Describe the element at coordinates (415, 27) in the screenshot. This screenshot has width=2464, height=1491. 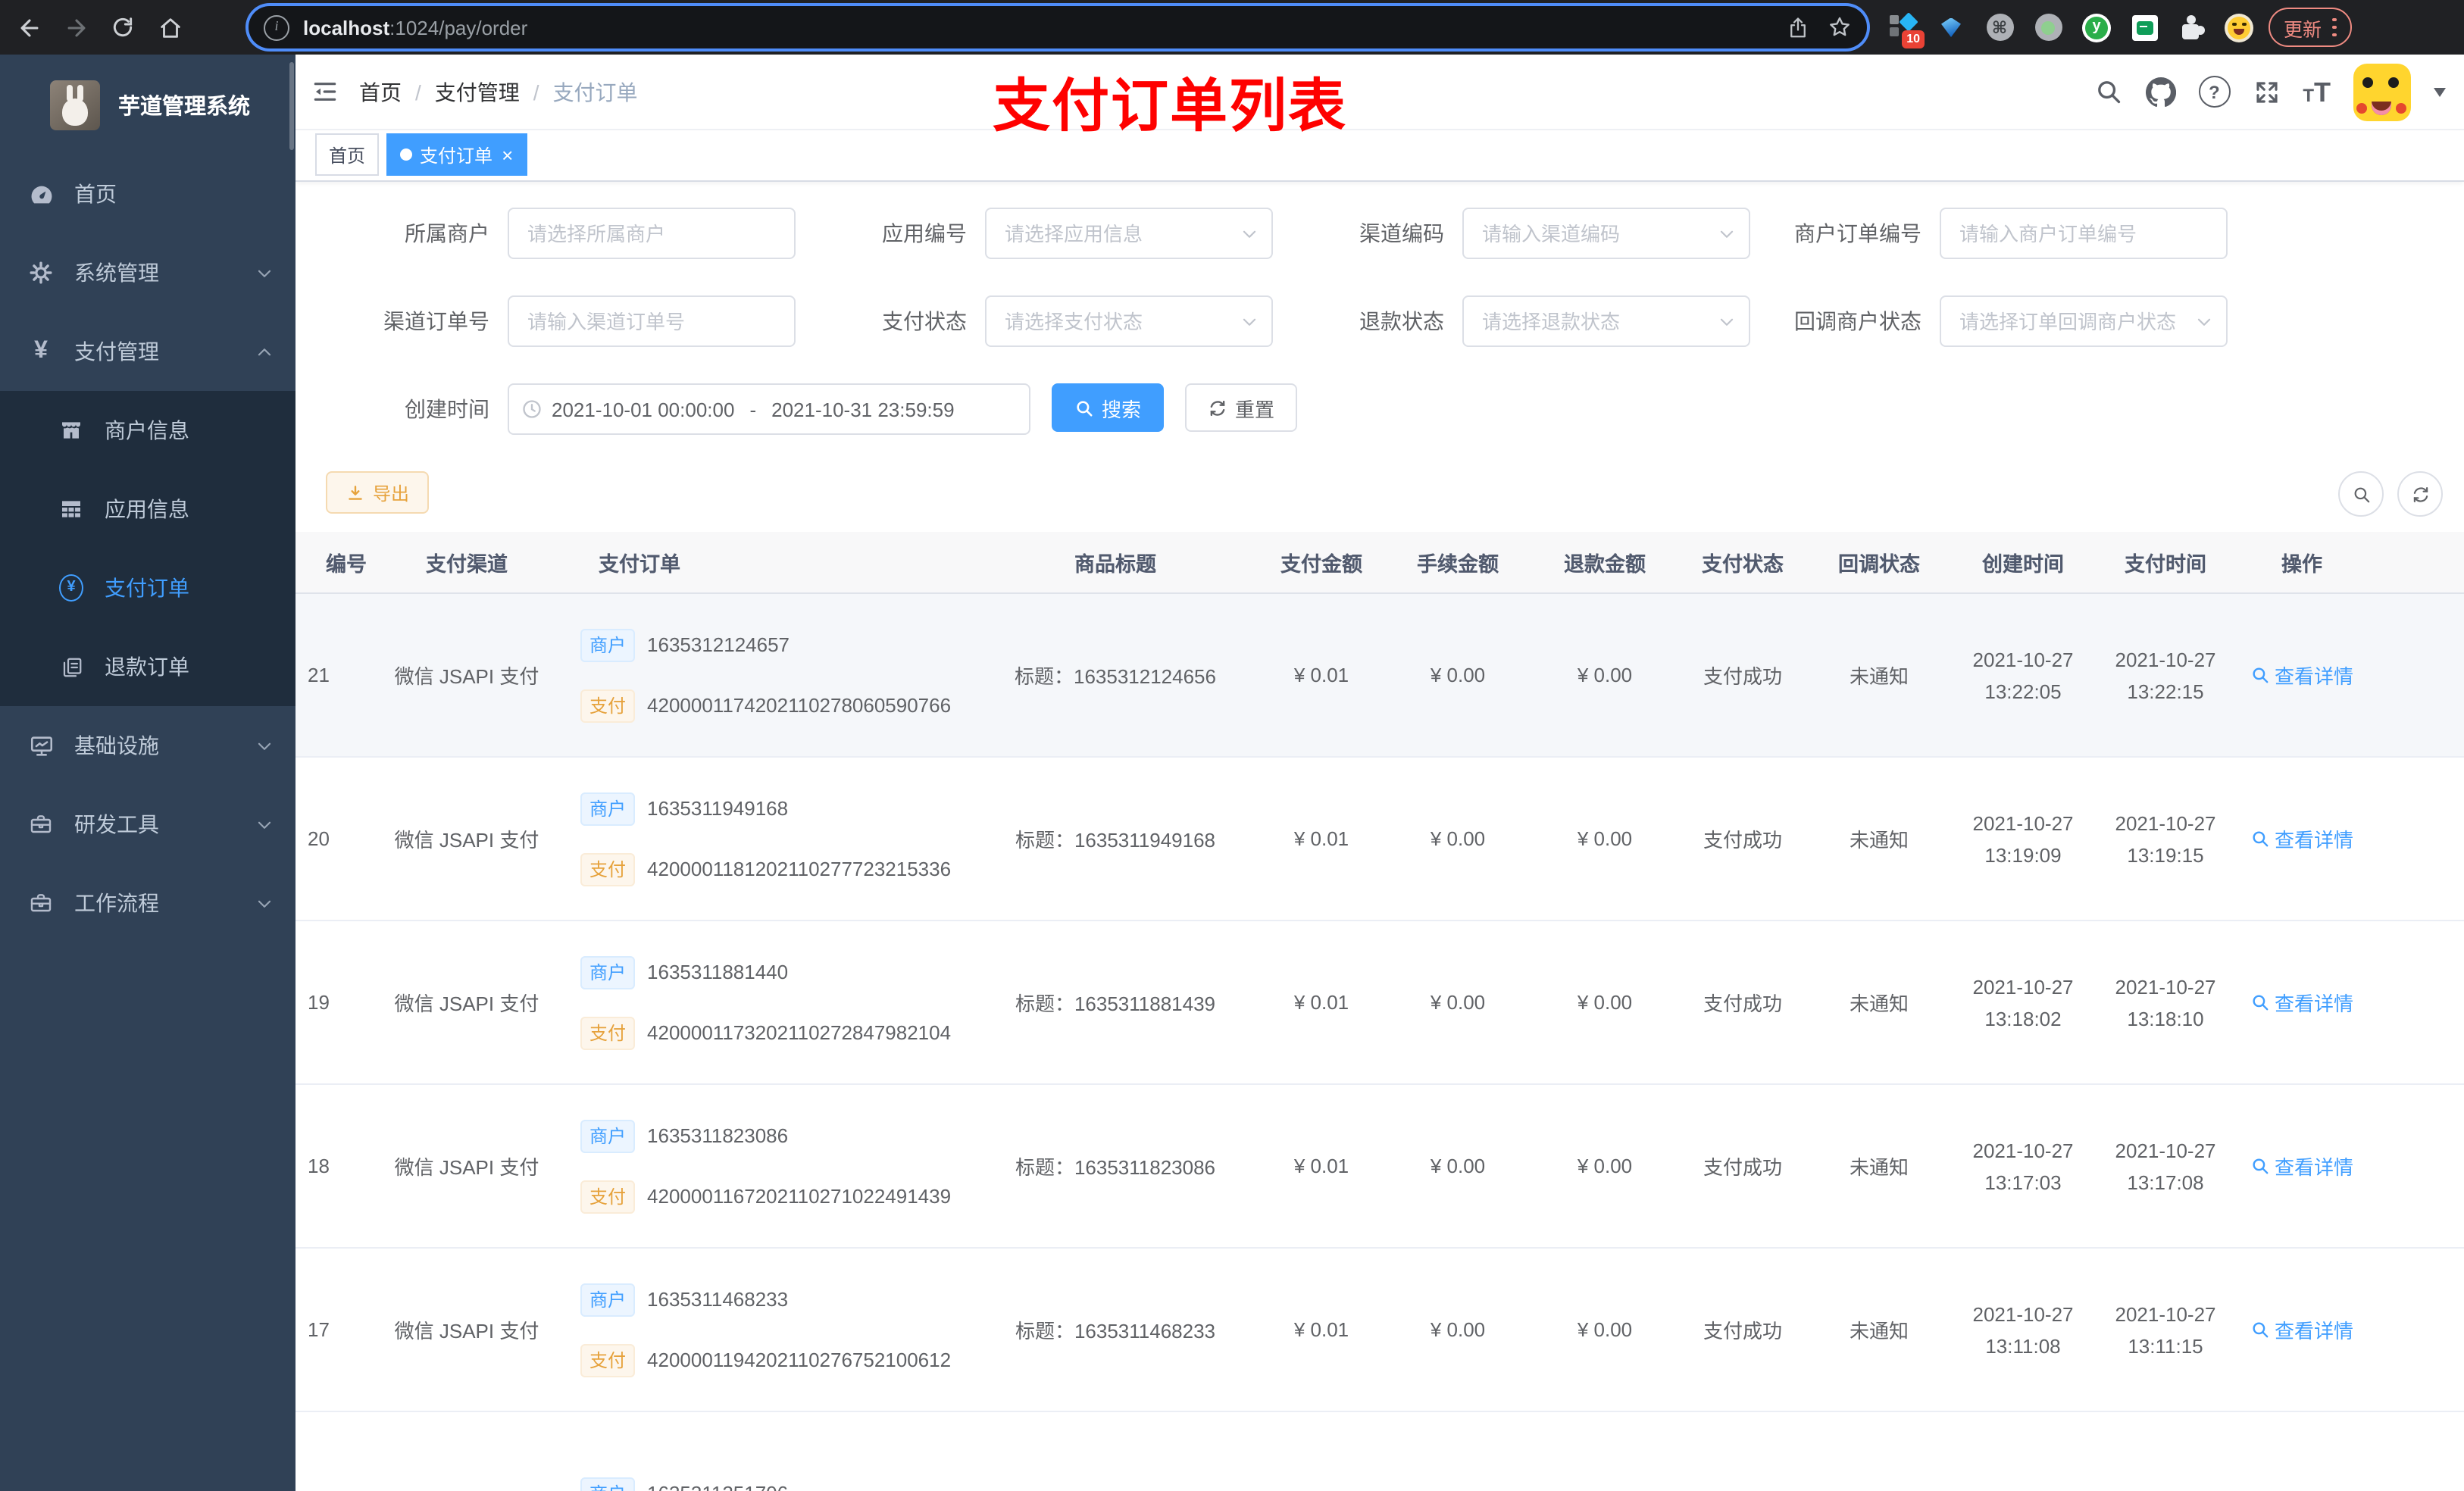
I see `url-text: localhost:1024/pay/order` at that location.